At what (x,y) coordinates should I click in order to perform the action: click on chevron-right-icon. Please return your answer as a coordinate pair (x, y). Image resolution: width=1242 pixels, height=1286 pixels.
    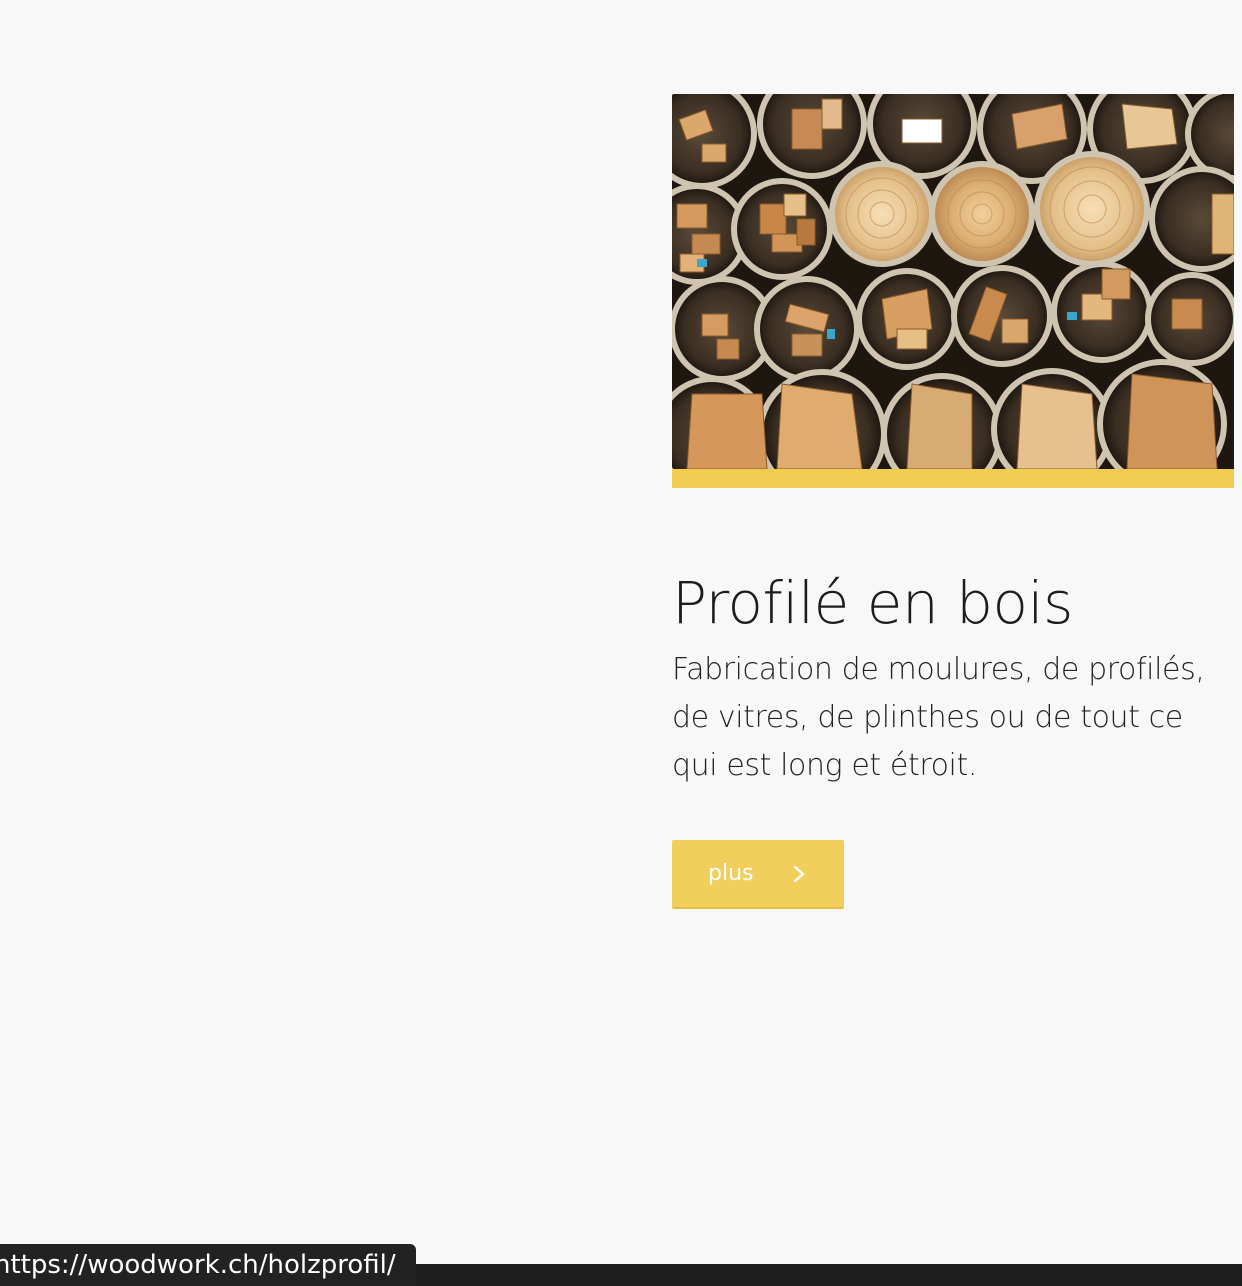
    Looking at the image, I should click on (799, 874).